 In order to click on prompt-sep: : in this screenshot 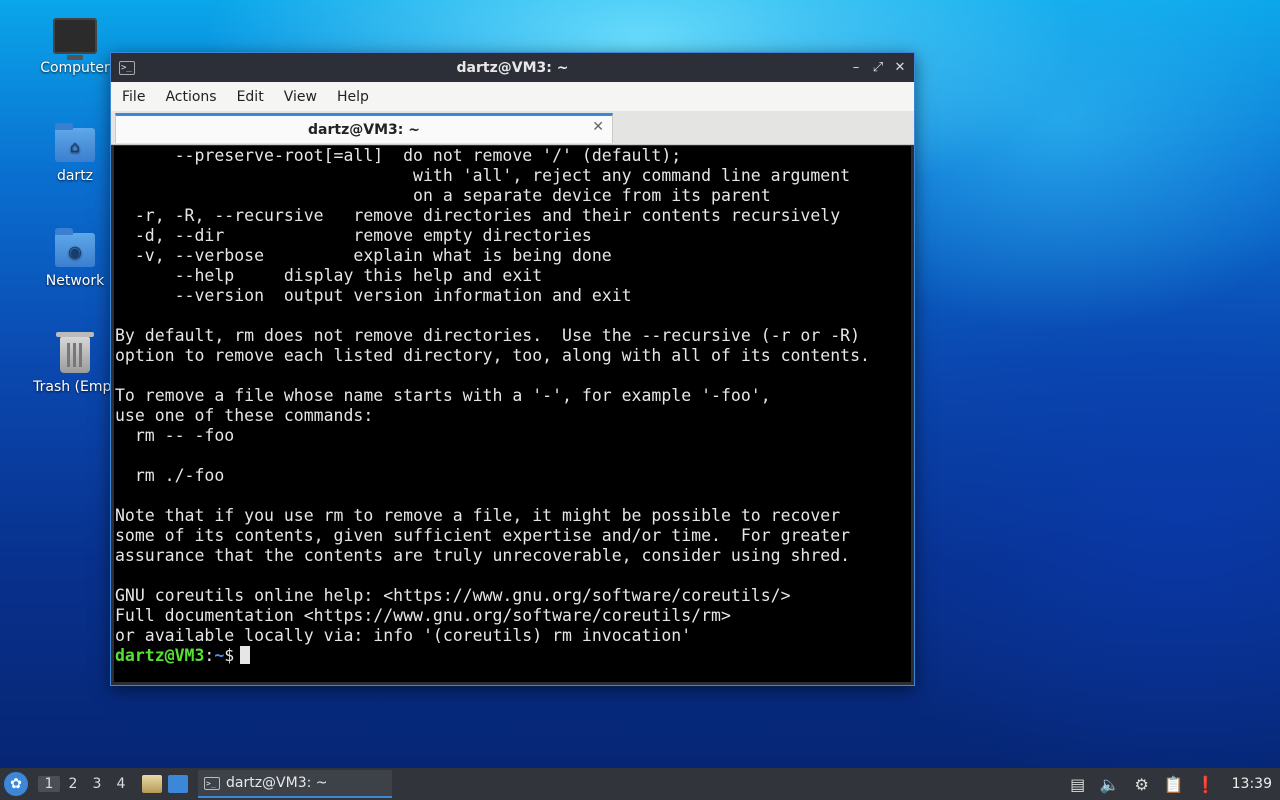, I will do `click(209, 655)`.